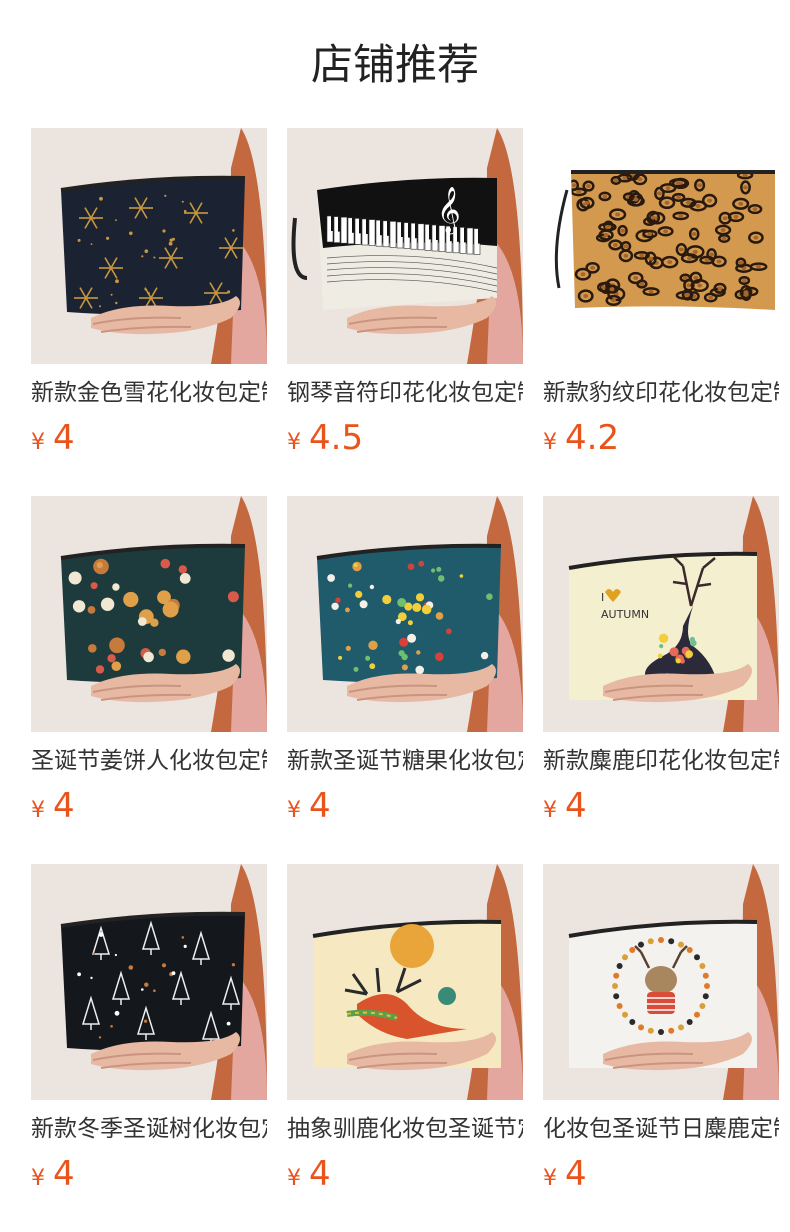 The width and height of the screenshot is (790, 1232). I want to click on product-title: 新款圣诞节糖果化妆包定制, so click(405, 761).